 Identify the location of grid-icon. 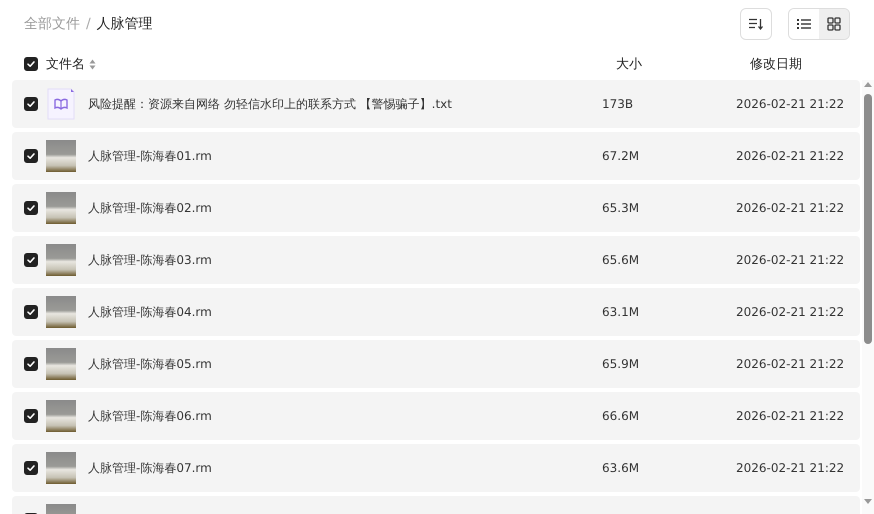
(834, 24).